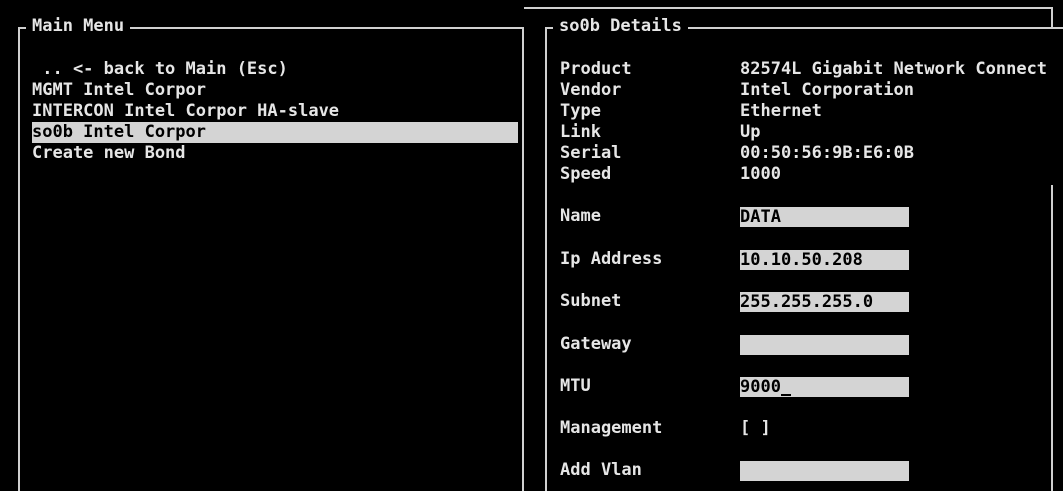 The image size is (1063, 491). I want to click on name-field: DATA, so click(824, 217).